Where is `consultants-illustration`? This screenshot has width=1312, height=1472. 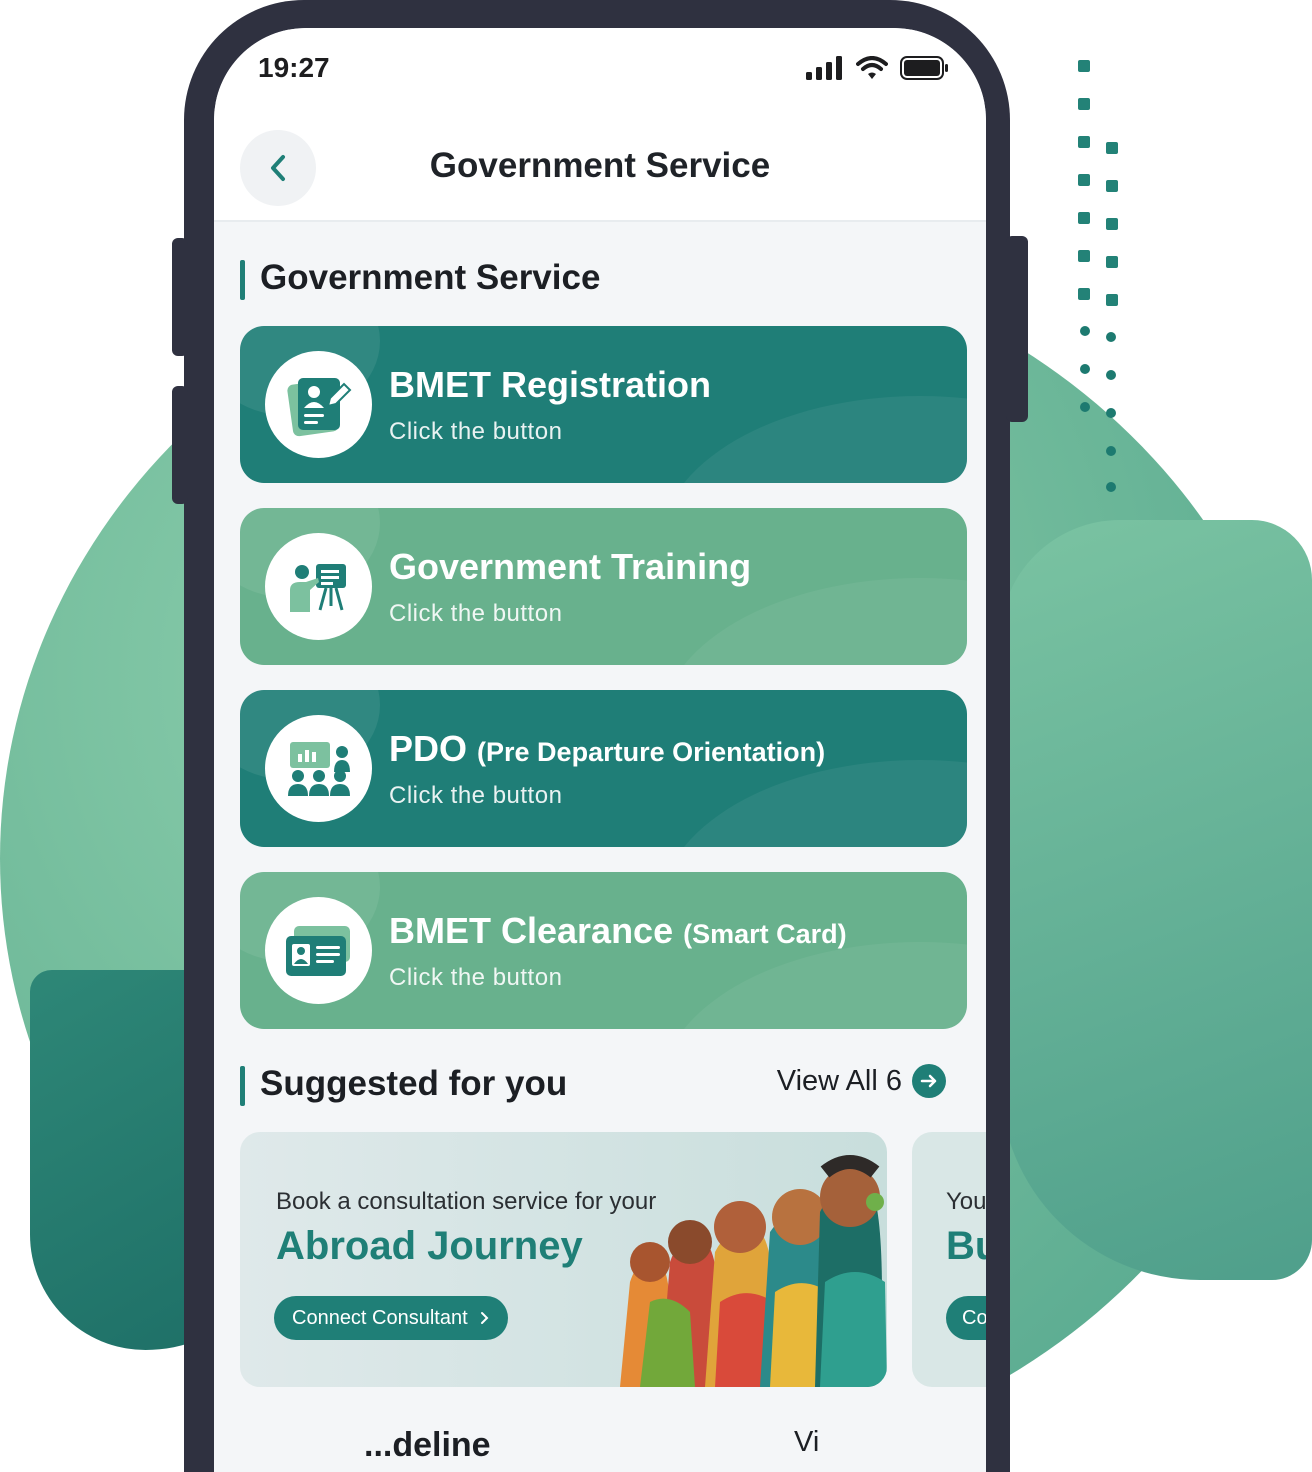
consultants-illustration is located at coordinates (753, 1271).